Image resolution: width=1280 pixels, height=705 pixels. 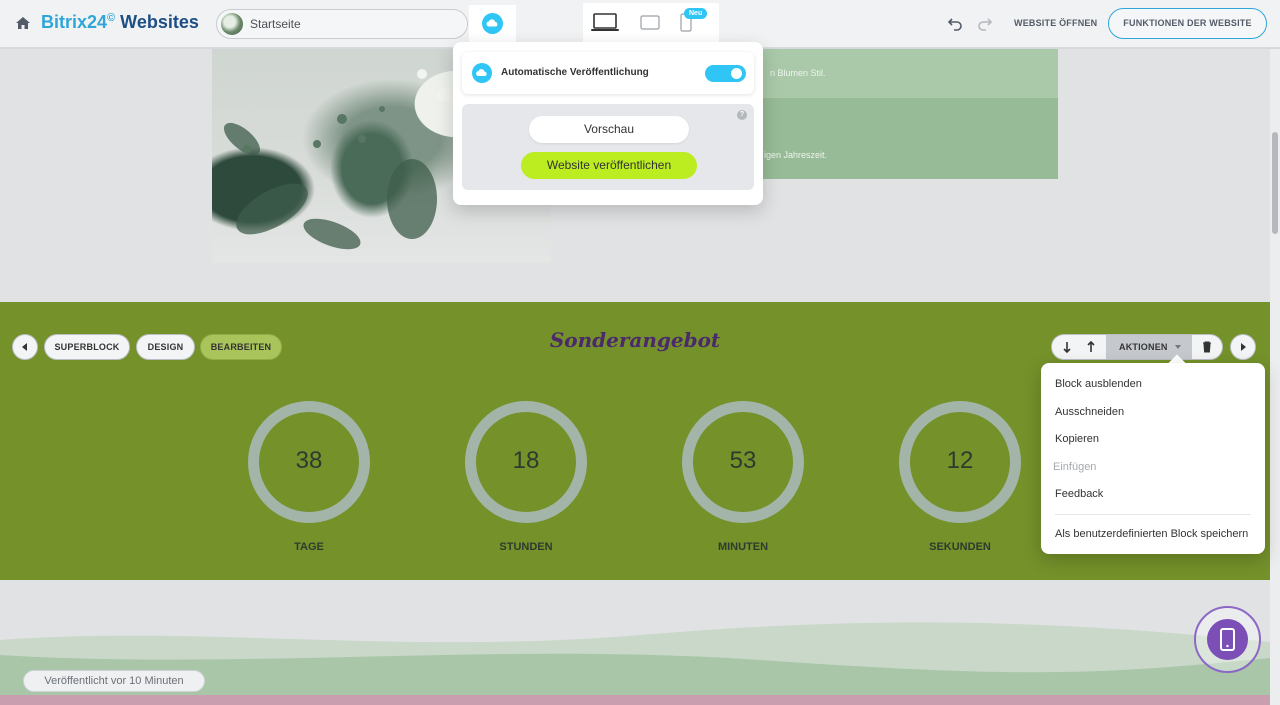 I want to click on new-badge: Neu, so click(x=696, y=13).